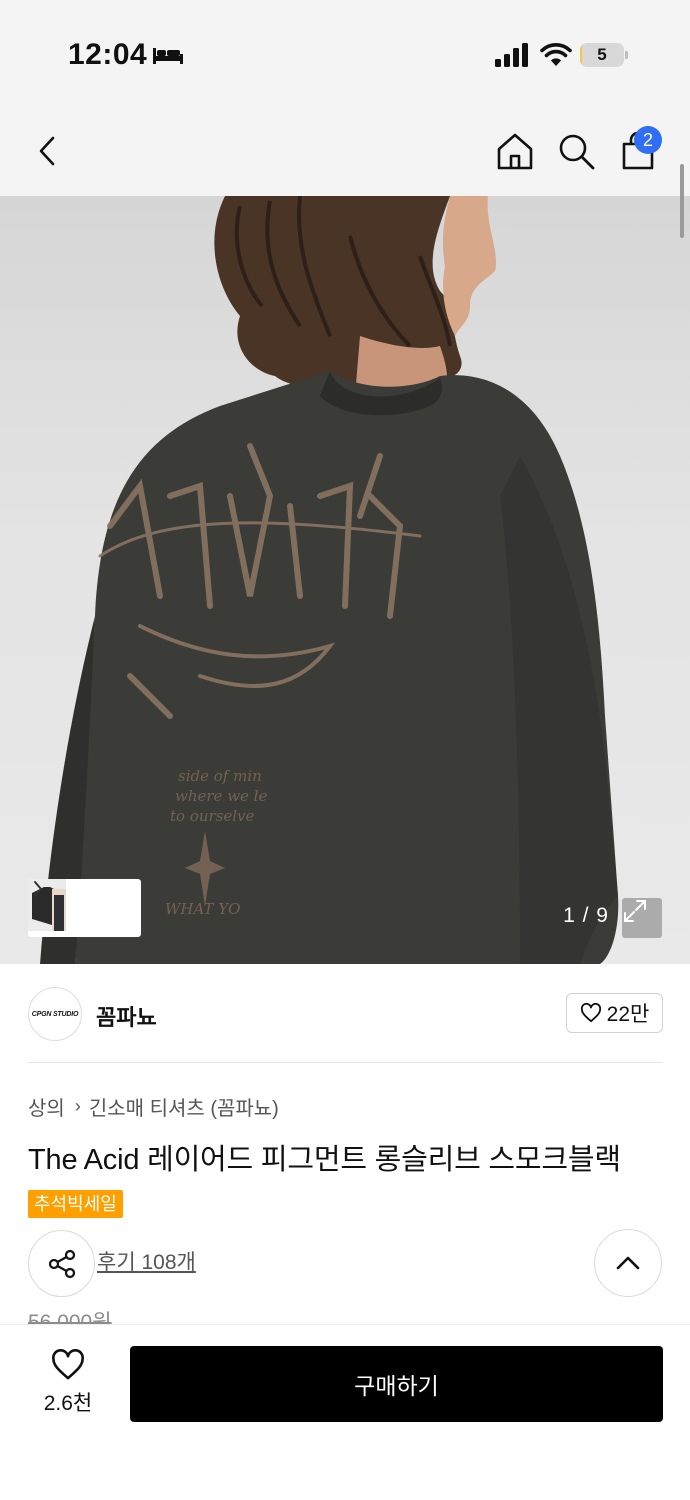  Describe the element at coordinates (221, 796) in the screenshot. I see `svg-text: where we le` at that location.